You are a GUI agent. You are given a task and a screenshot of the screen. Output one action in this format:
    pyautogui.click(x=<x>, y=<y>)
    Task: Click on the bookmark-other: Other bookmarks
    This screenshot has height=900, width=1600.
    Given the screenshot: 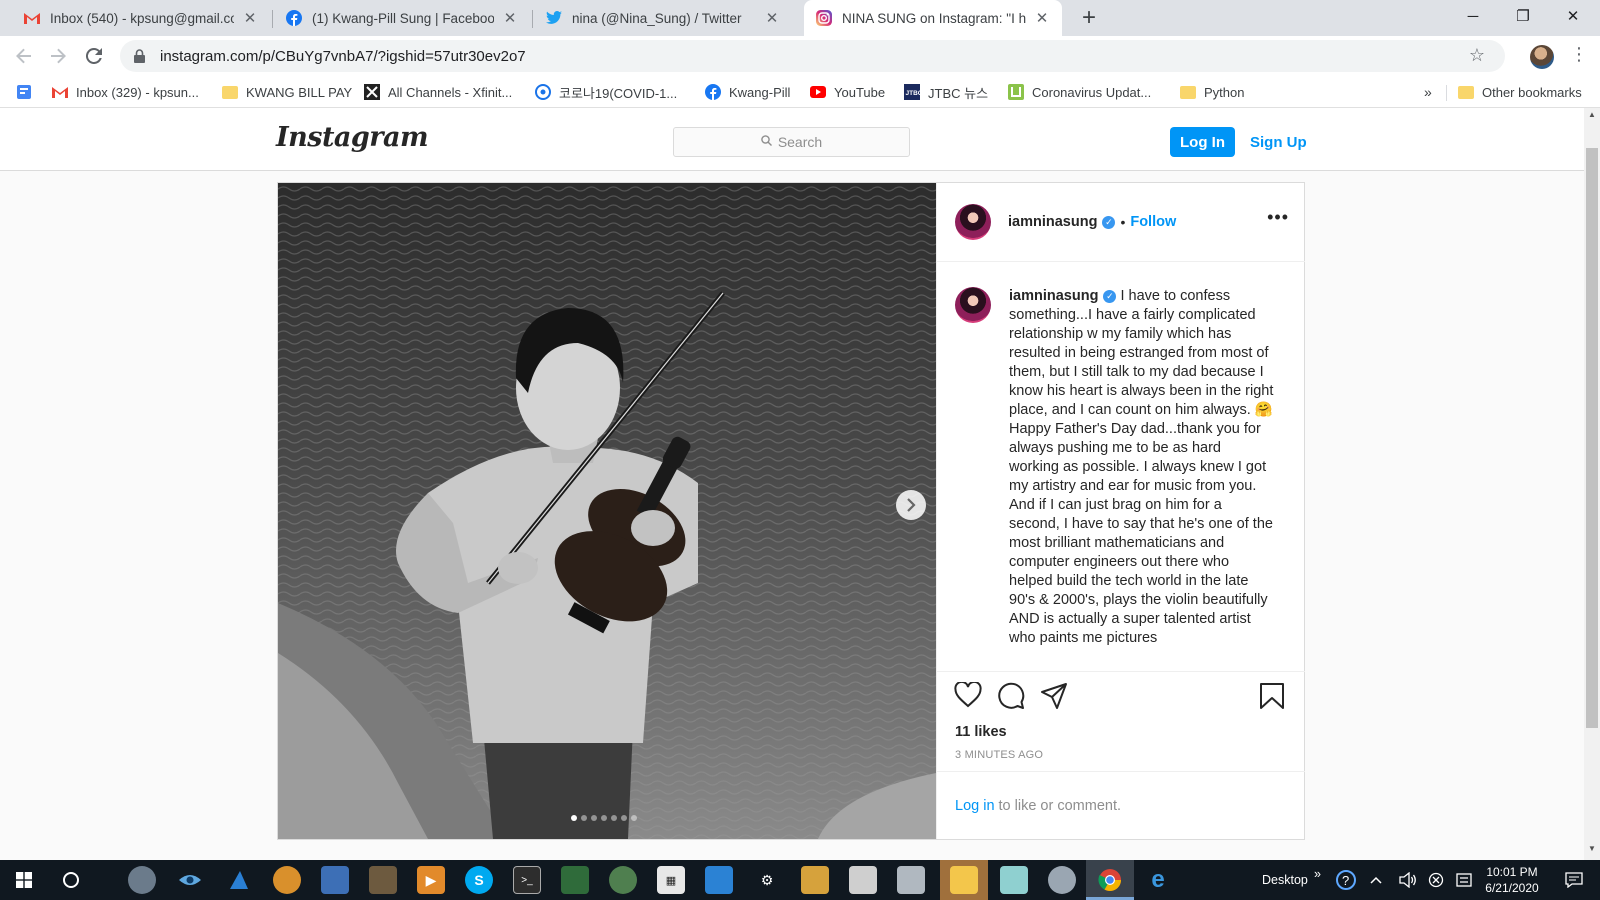 What is the action you would take?
    pyautogui.click(x=1520, y=92)
    